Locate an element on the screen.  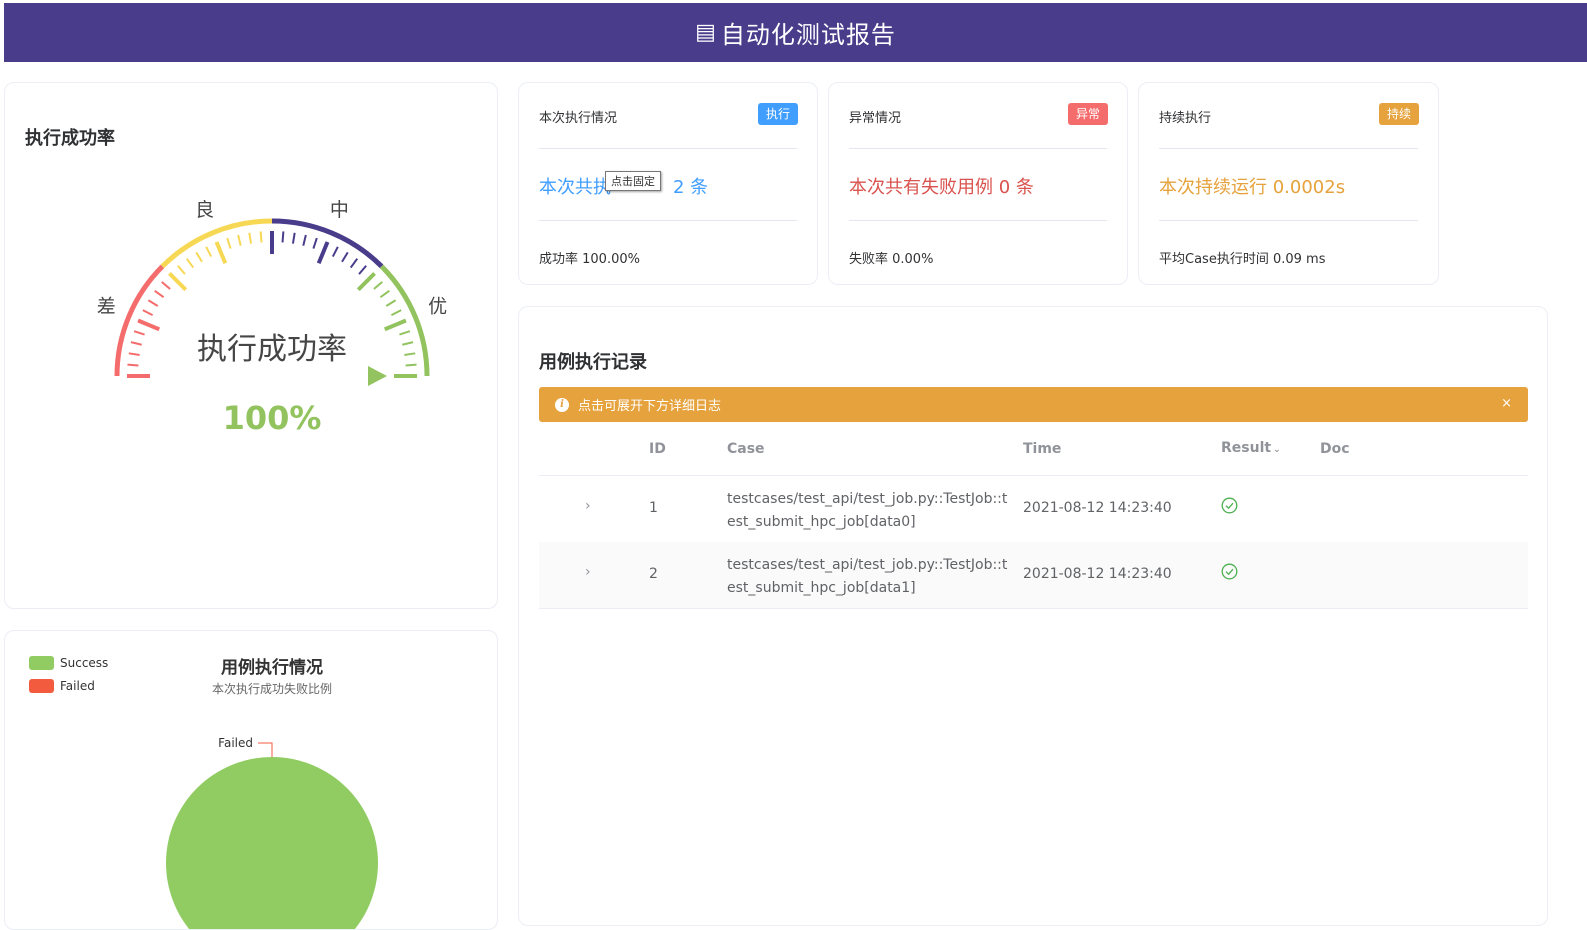
report-header: ▤ 自动化测试报告 is located at coordinates (795, 32).